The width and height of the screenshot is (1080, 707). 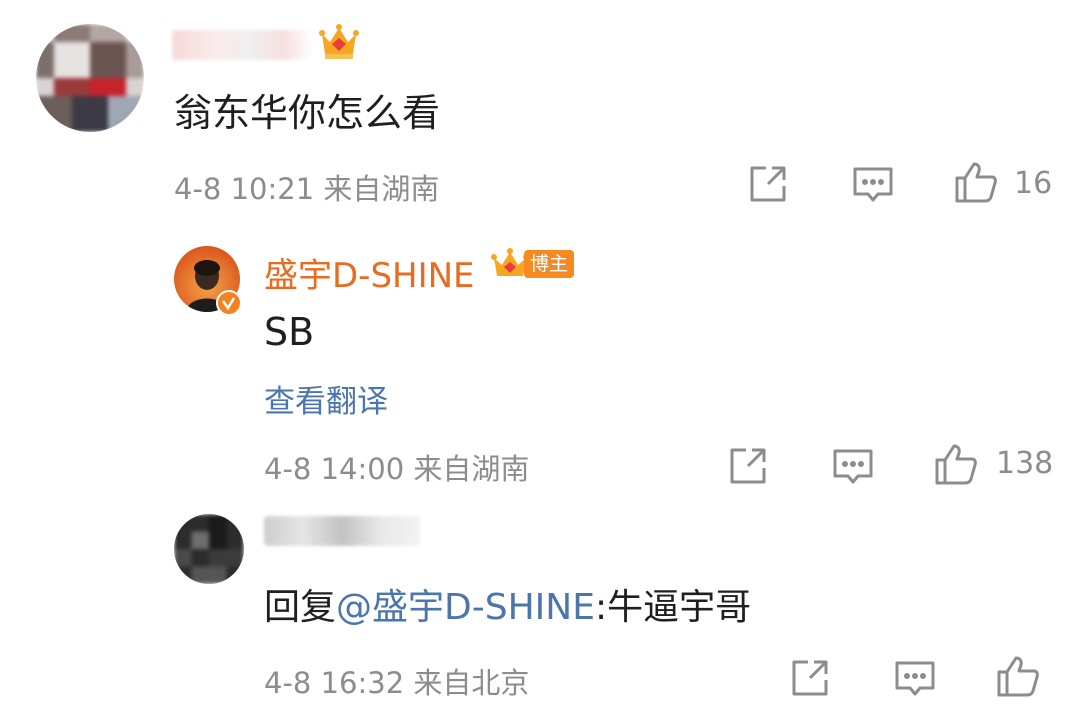 What do you see at coordinates (90, 78) in the screenshot?
I see `commenter-avatar` at bounding box center [90, 78].